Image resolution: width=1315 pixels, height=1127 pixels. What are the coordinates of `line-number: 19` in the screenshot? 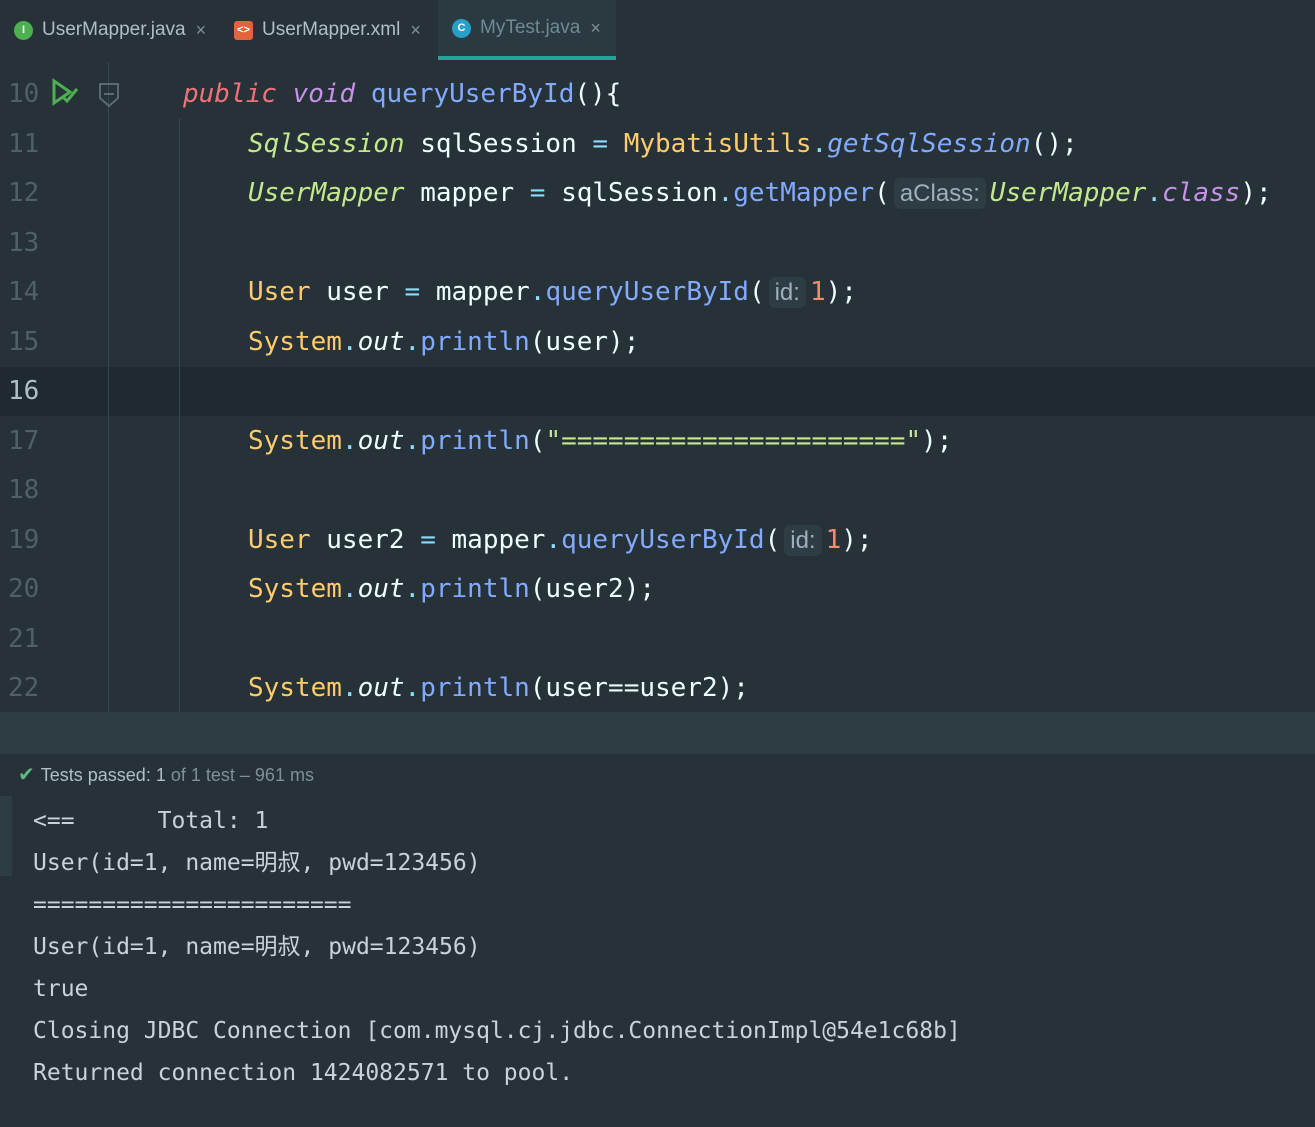 It's located at (24, 539).